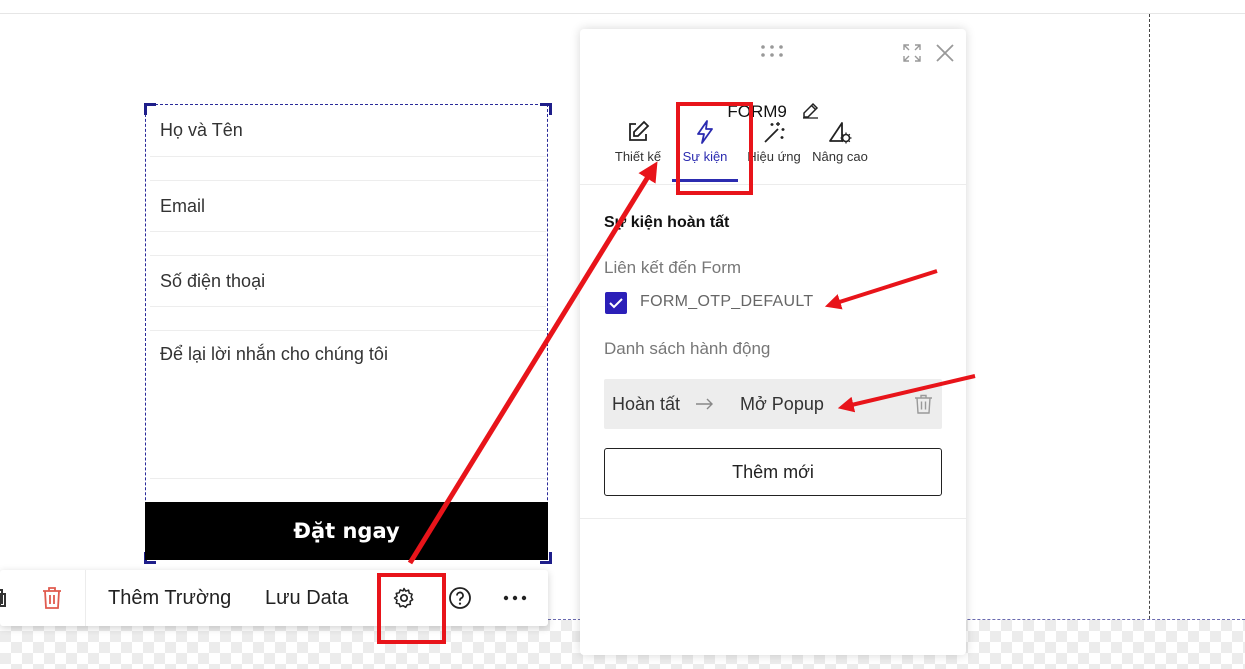 Image resolution: width=1245 pixels, height=669 pixels. What do you see at coordinates (773, 51) in the screenshot?
I see `drag-handle-icon` at bounding box center [773, 51].